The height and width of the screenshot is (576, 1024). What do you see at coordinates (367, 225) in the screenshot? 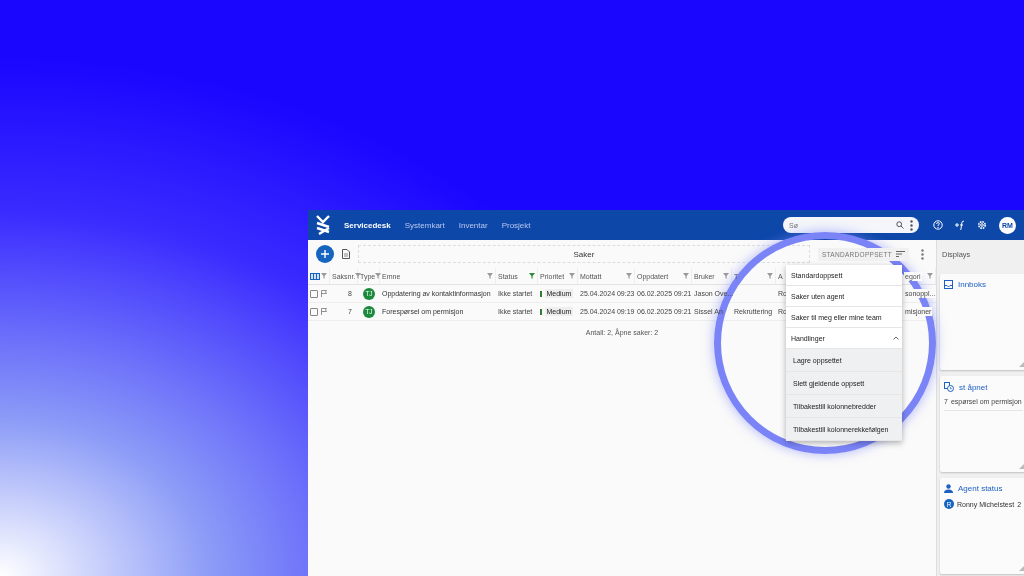
I see `nav-tab: Servicedesk` at bounding box center [367, 225].